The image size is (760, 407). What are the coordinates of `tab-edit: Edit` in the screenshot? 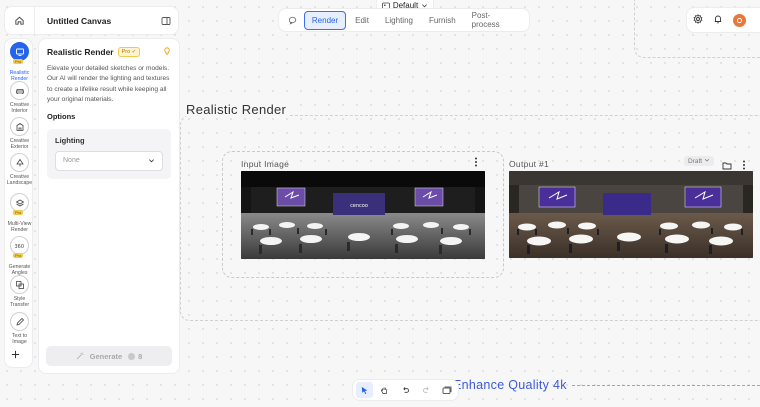 It's located at (362, 20).